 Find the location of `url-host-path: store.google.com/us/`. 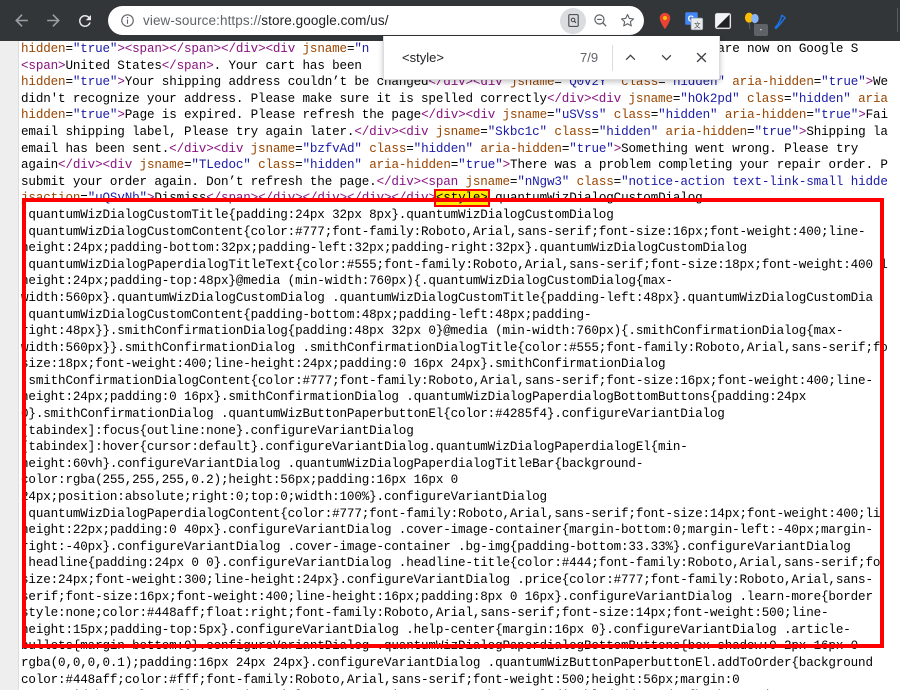

url-host-path: store.google.com/us/ is located at coordinates (325, 20).